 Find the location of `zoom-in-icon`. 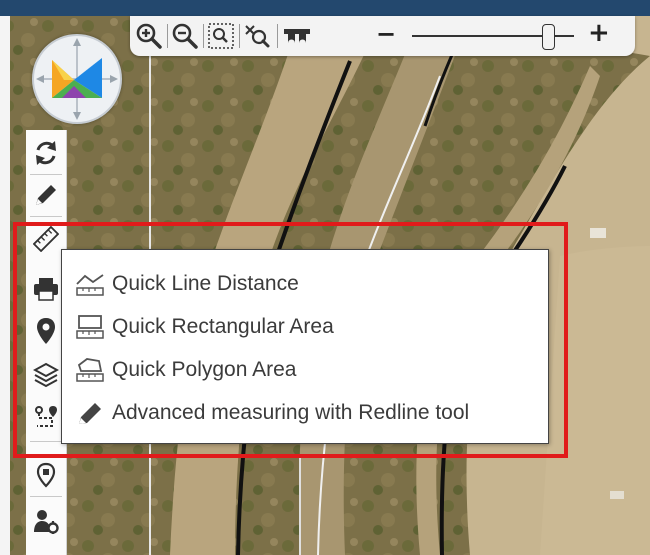

zoom-in-icon is located at coordinates (149, 36).